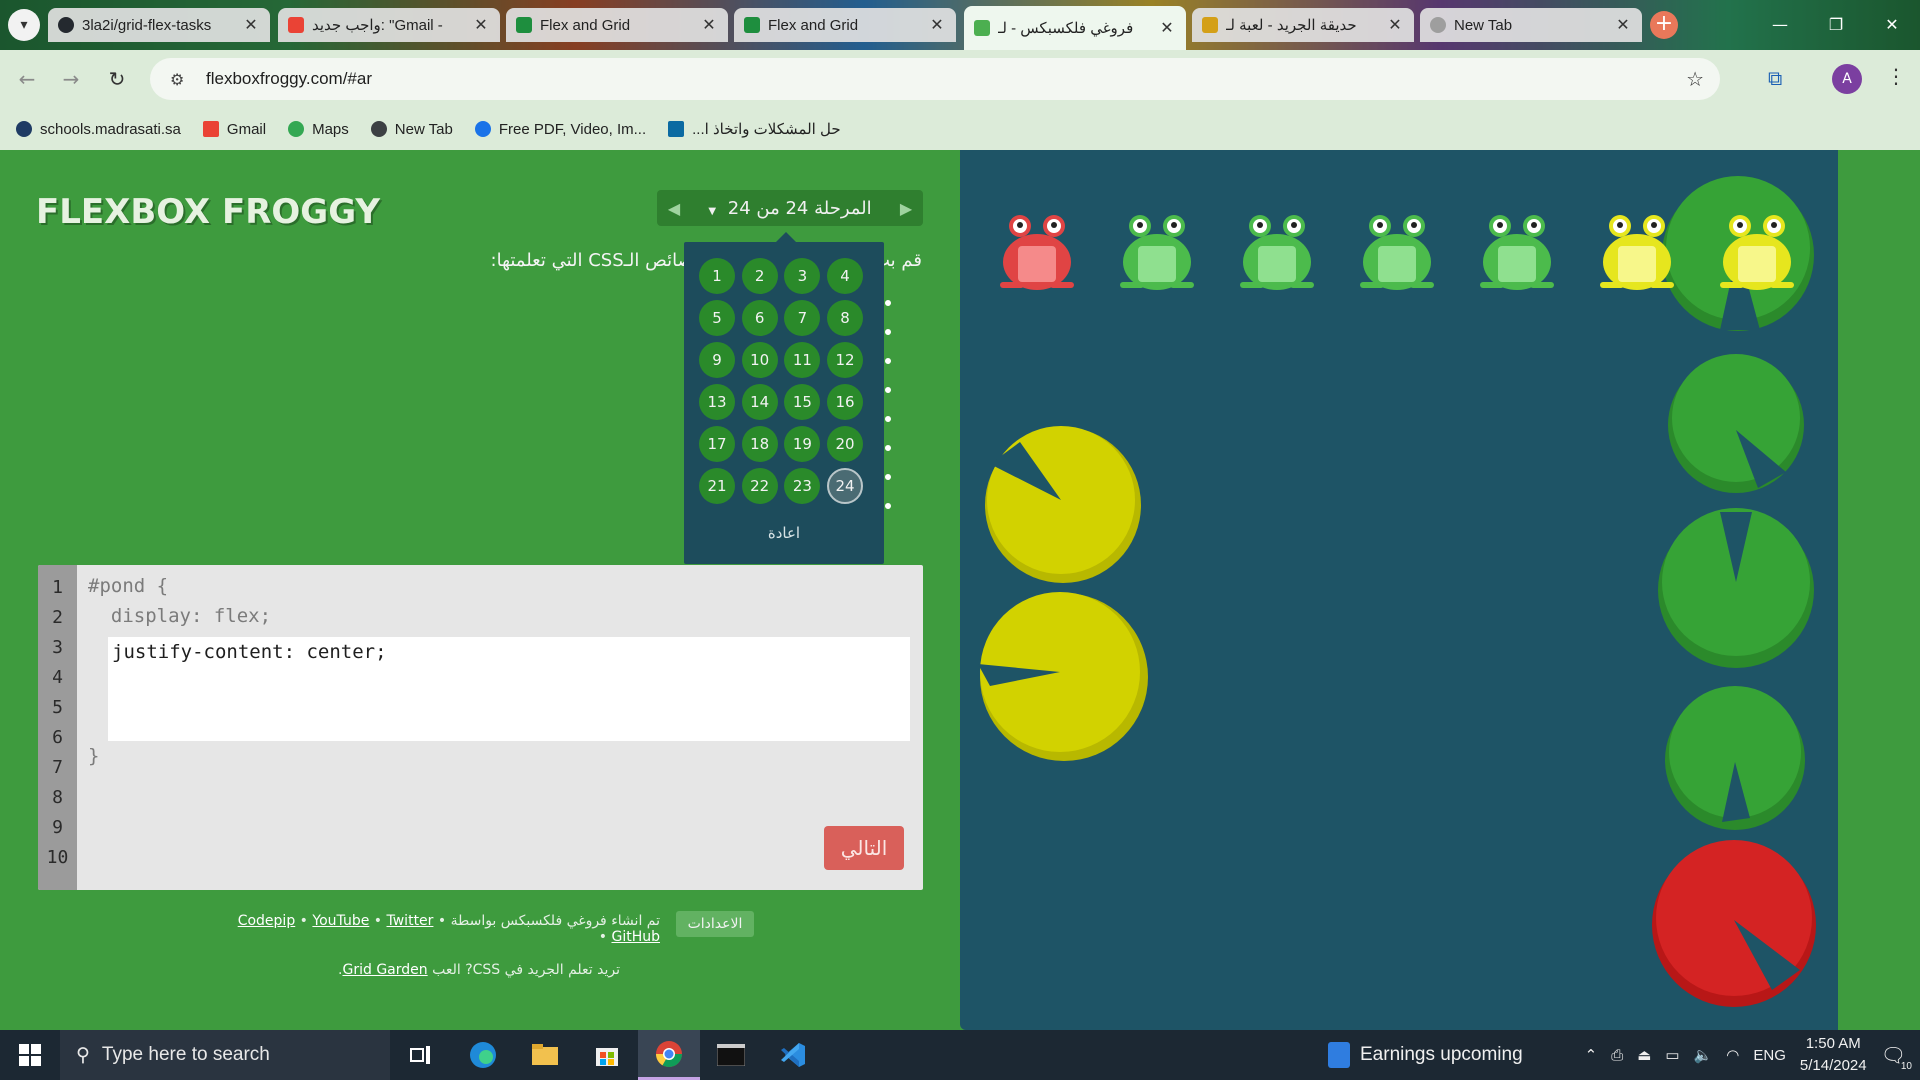  Describe the element at coordinates (1695, 79) in the screenshot. I see `bookmark-star-icon: ☆` at that location.